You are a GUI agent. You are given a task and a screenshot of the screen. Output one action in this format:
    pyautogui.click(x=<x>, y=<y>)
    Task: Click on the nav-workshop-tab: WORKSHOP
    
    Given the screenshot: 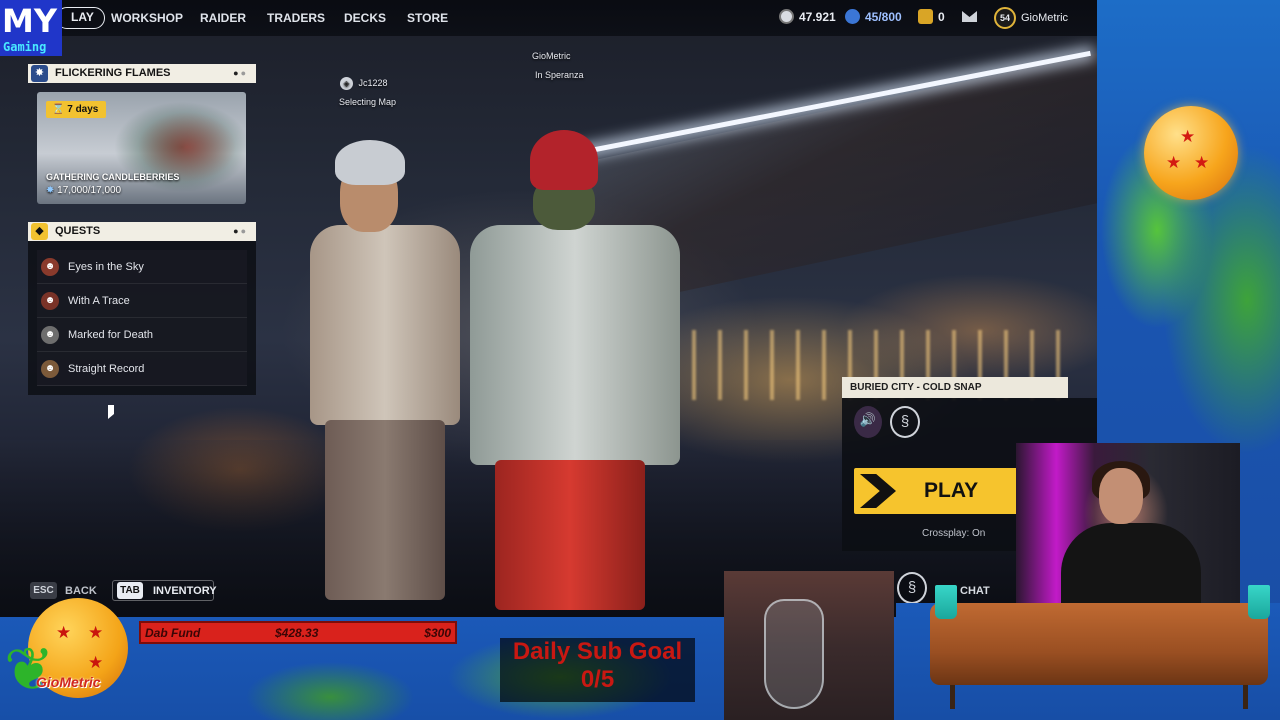 What is the action you would take?
    pyautogui.click(x=147, y=18)
    